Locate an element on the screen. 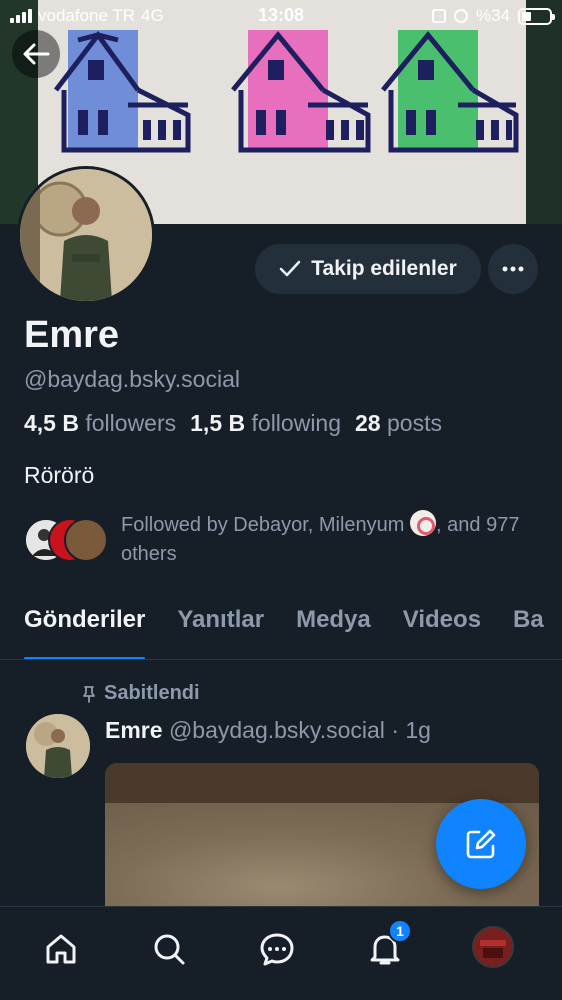 This screenshot has height=1000, width=562. nav-search is located at coordinates (169, 949).